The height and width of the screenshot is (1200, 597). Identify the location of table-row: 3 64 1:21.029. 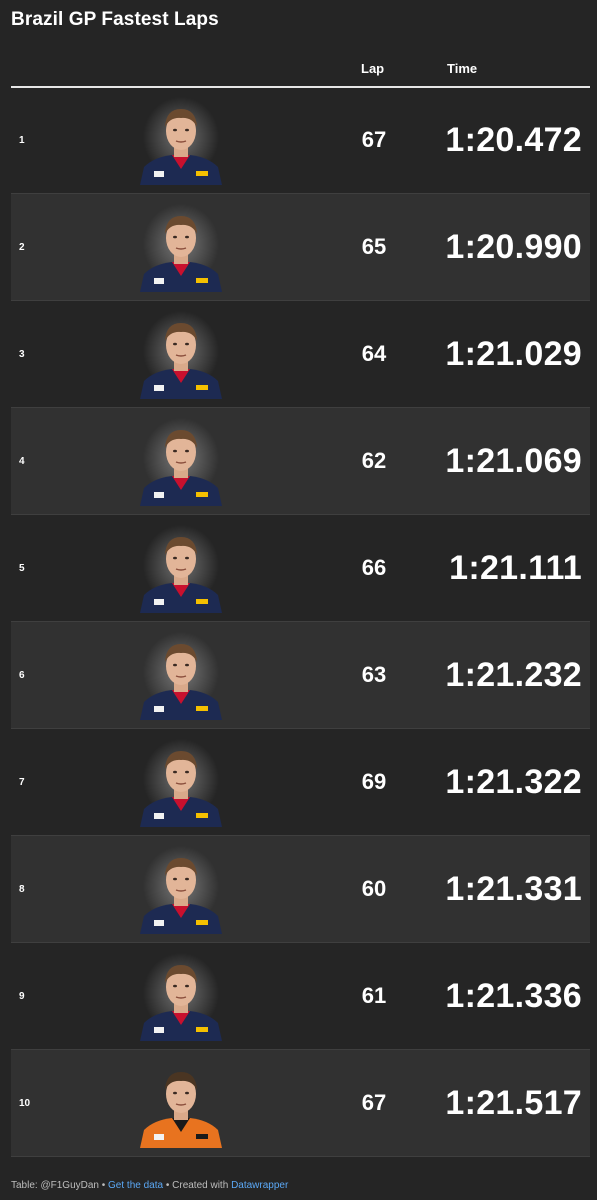
(300, 354).